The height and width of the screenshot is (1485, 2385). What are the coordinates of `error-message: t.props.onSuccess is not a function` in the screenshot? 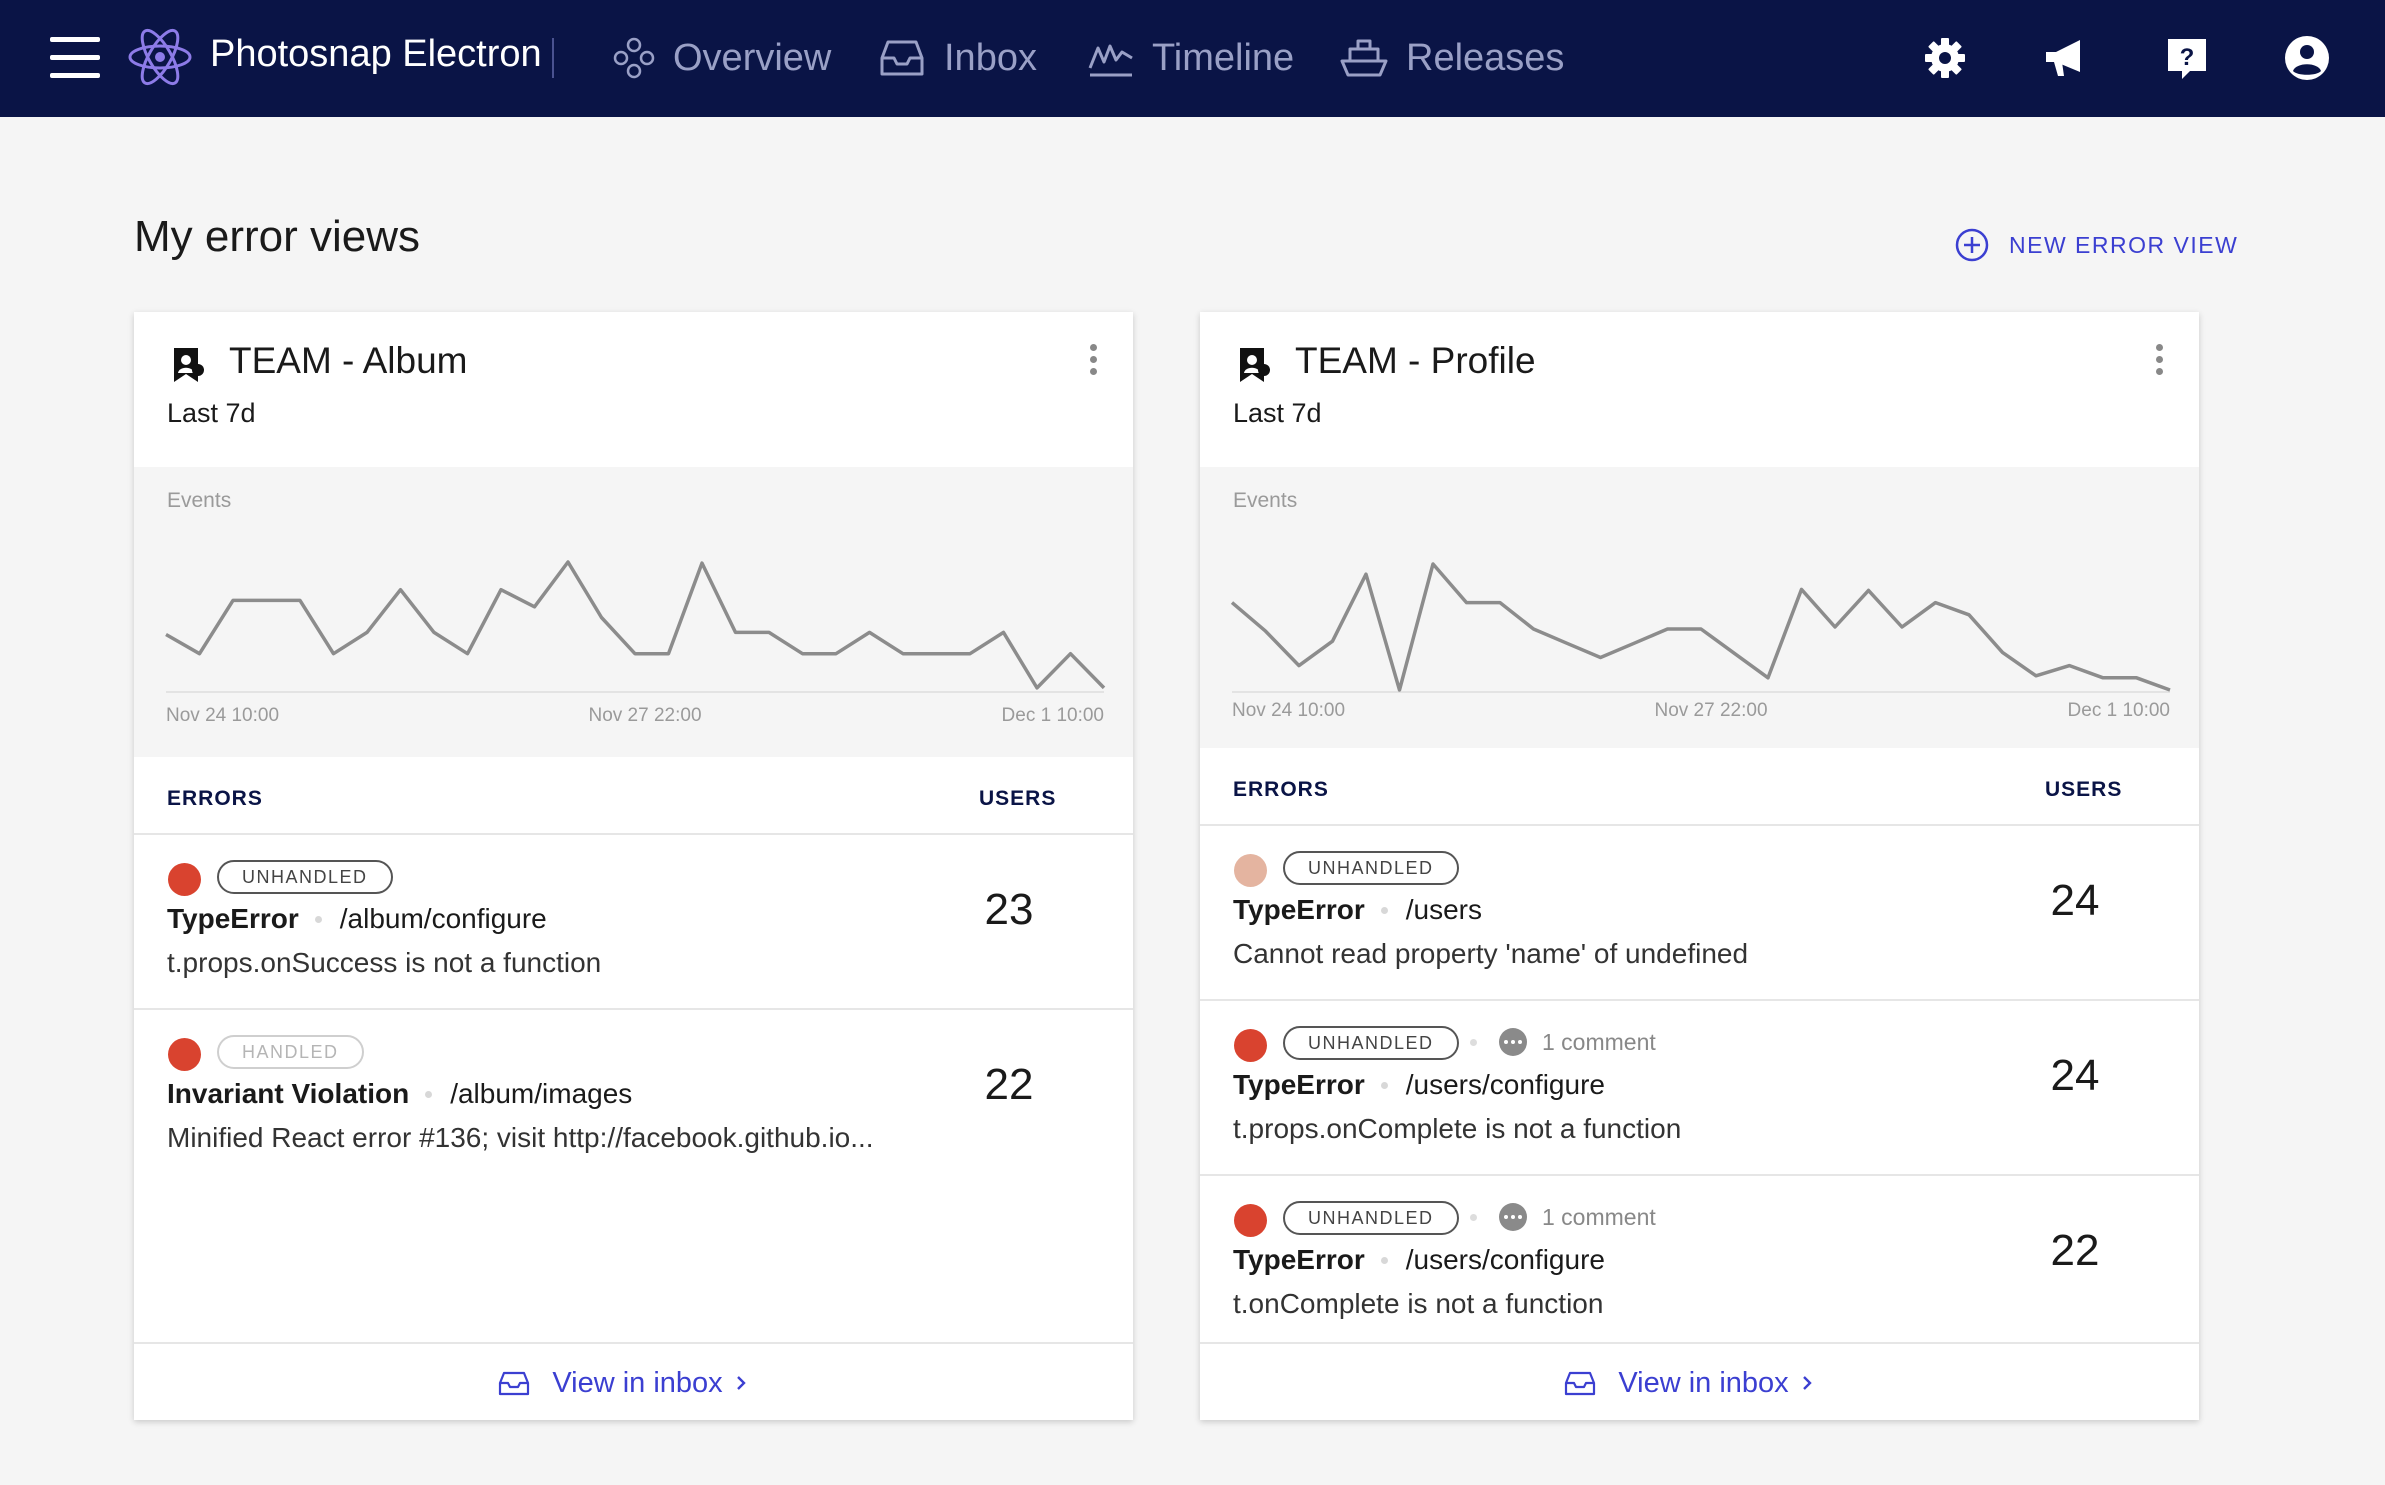 It's located at (384, 962).